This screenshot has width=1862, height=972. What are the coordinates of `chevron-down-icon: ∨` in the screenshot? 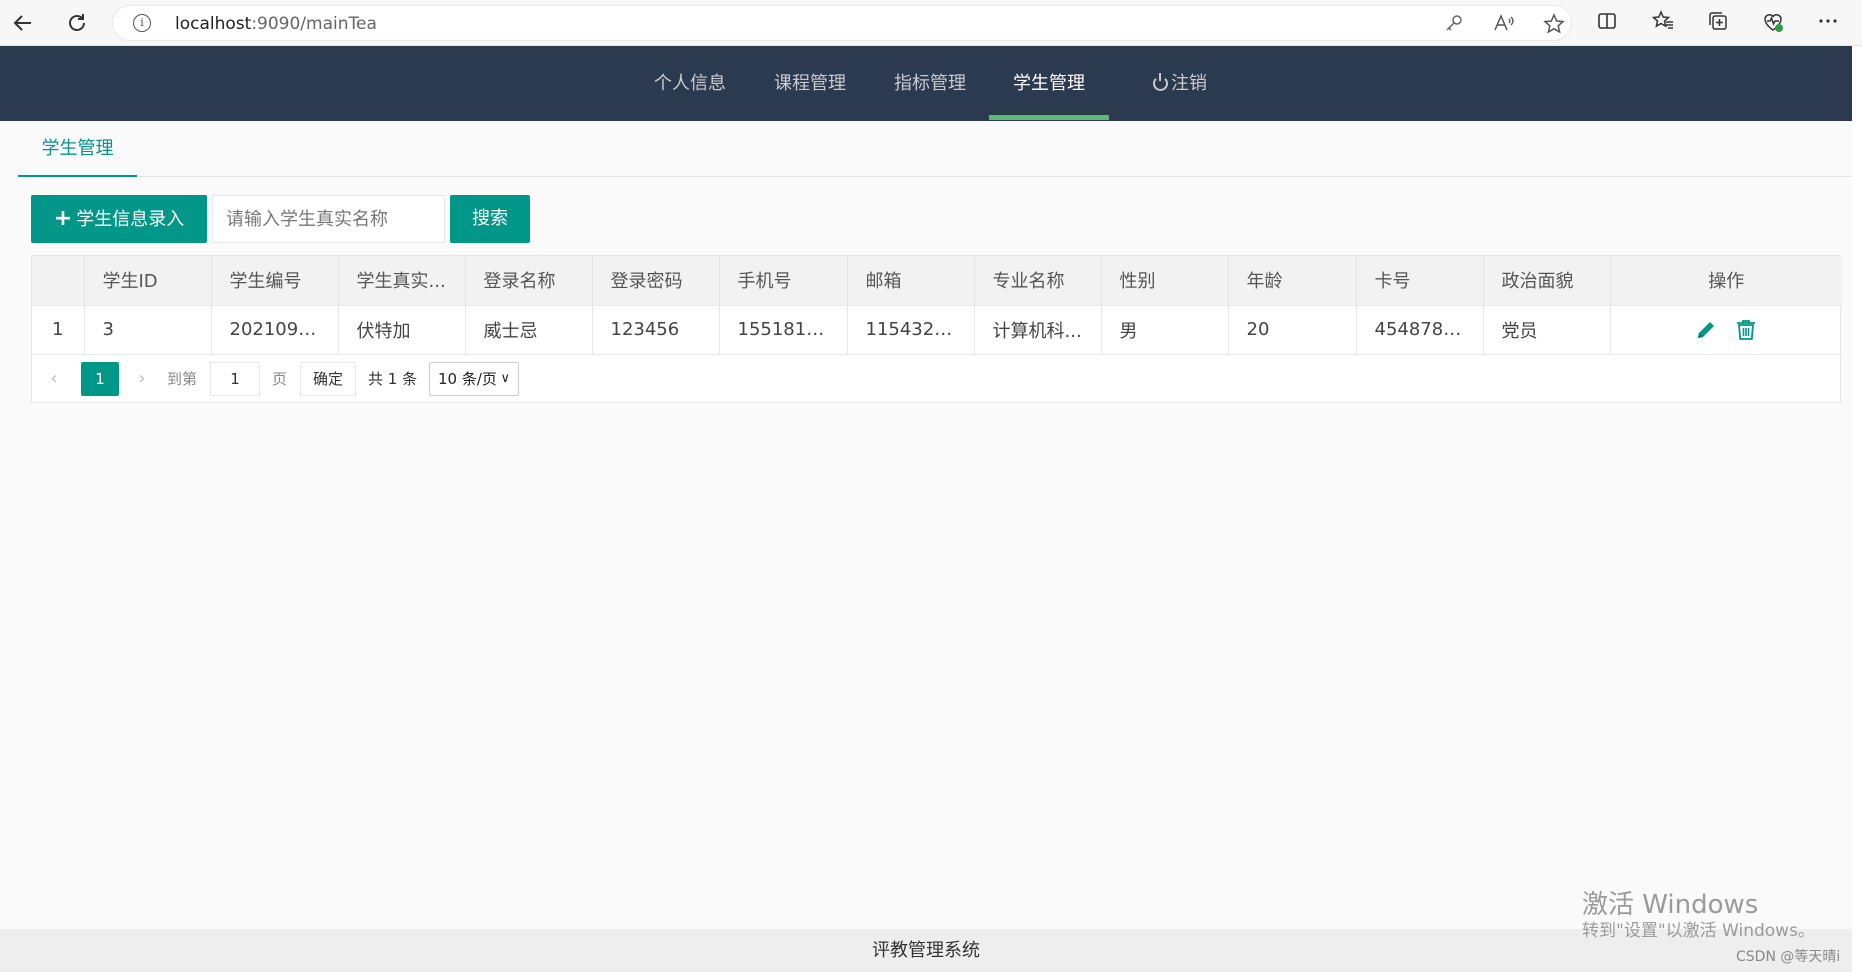 It's located at (505, 378).